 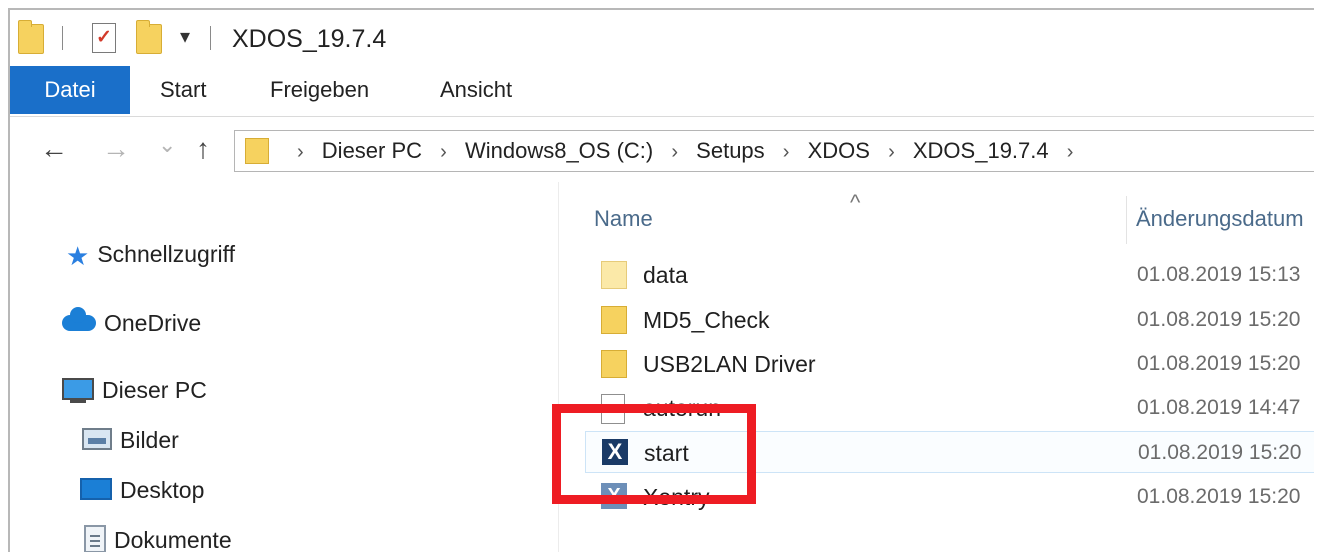 What do you see at coordinates (623, 219) in the screenshot?
I see `column-header-name: Name` at bounding box center [623, 219].